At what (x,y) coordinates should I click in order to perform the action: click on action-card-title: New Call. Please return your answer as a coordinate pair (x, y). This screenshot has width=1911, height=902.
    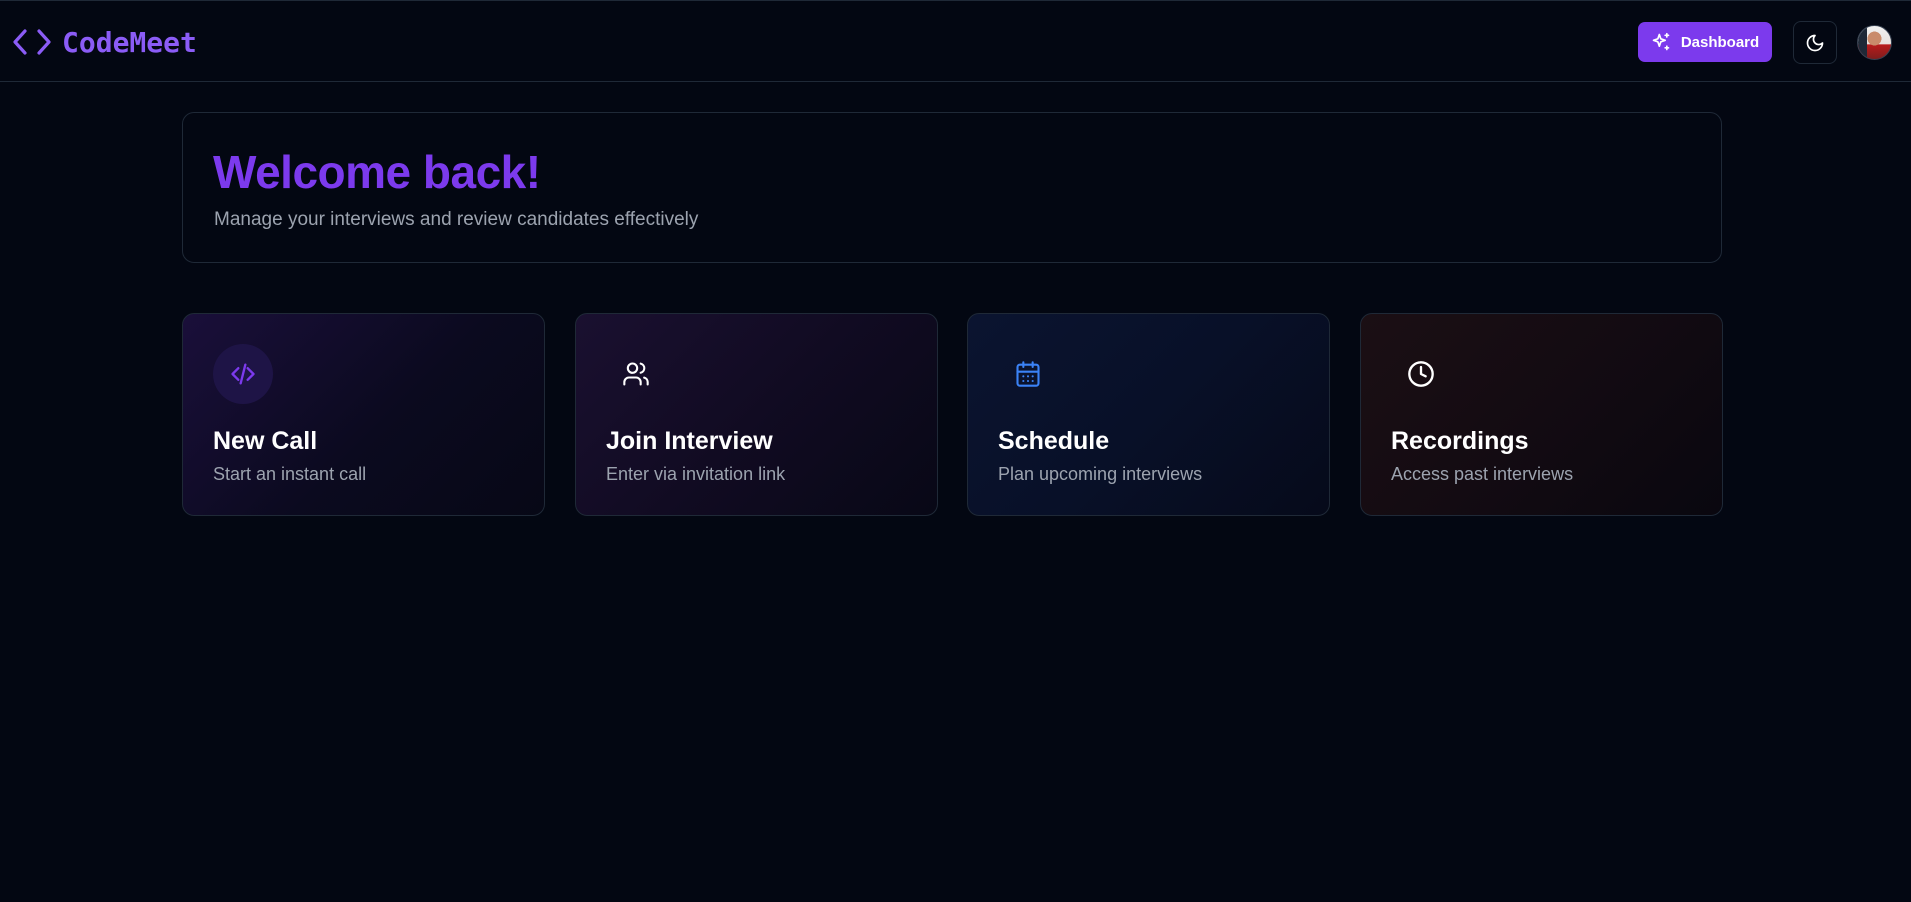
    Looking at the image, I should click on (265, 441).